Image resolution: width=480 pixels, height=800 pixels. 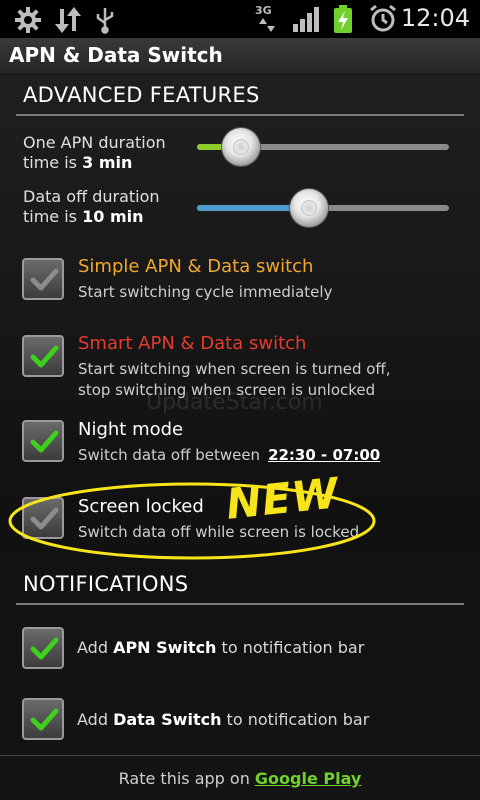 I want to click on advanced-features-header: ADVANCED FEATURES, so click(x=141, y=95).